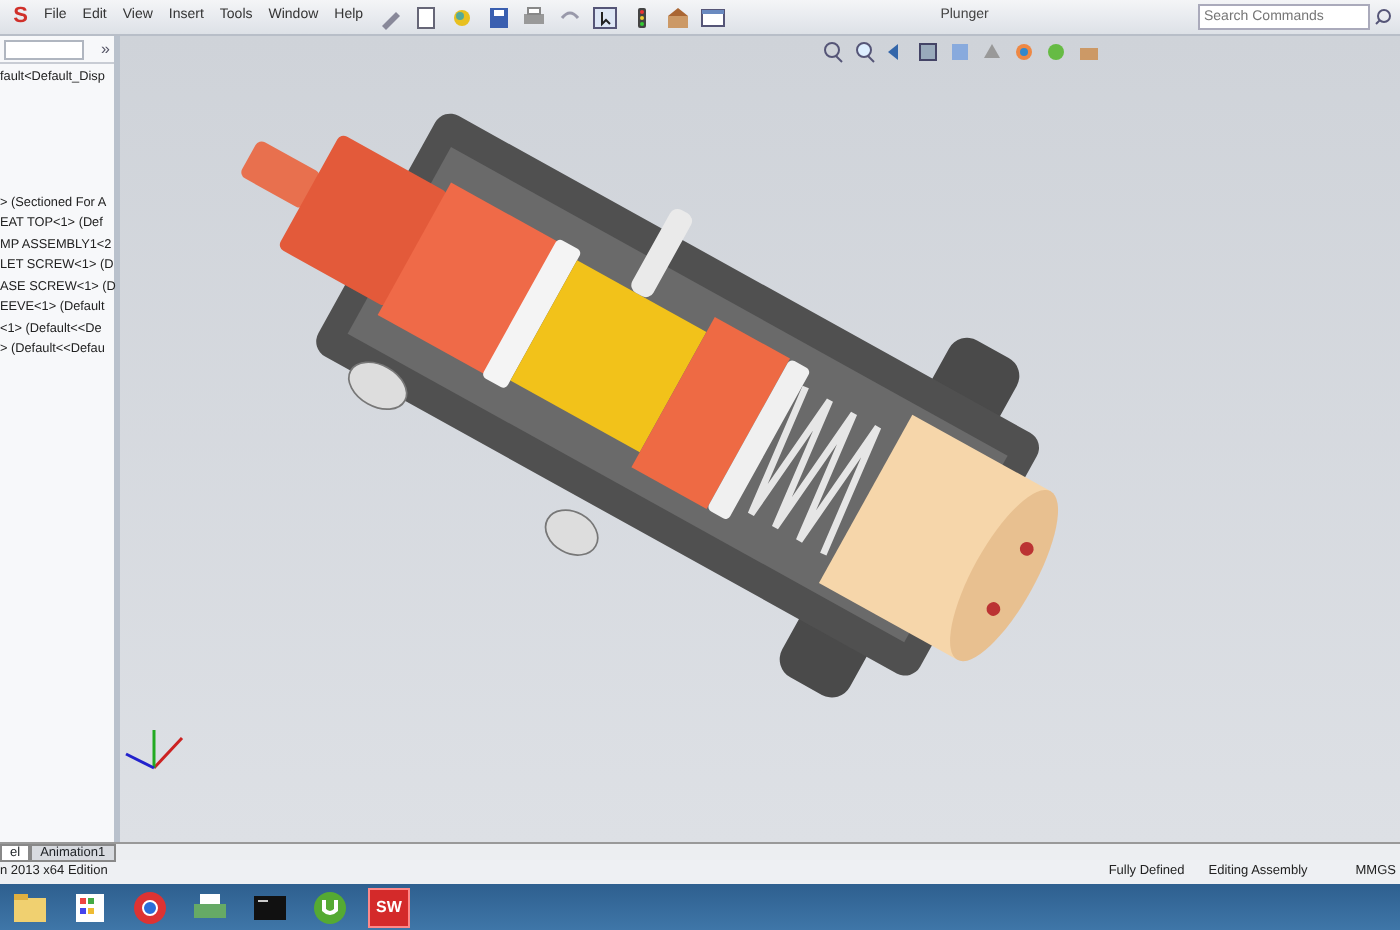 The width and height of the screenshot is (1400, 930). Describe the element at coordinates (150, 907) in the screenshot. I see `browser-icon` at that location.